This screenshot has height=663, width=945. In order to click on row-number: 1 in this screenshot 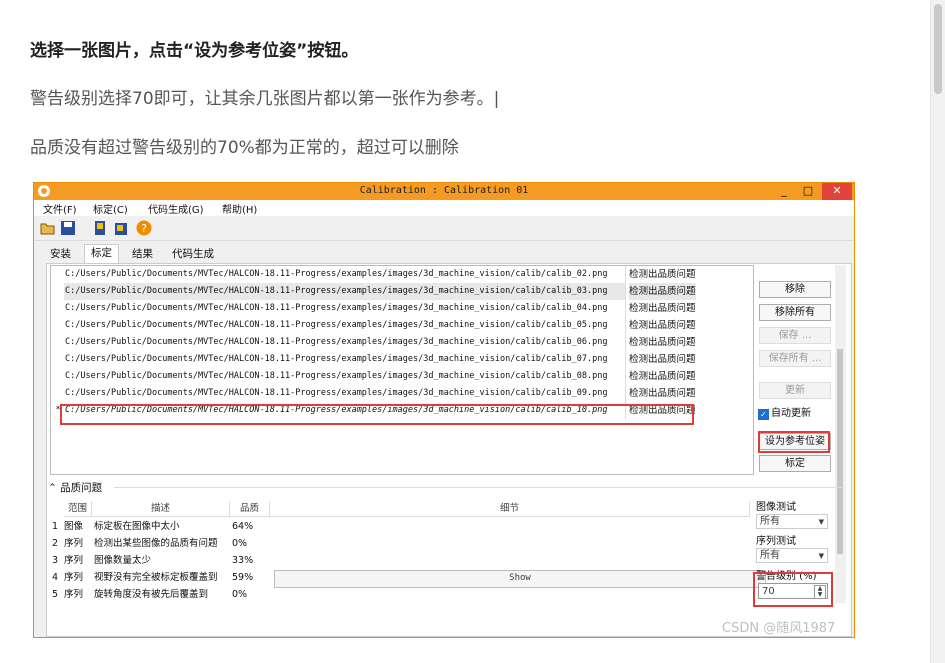, I will do `click(55, 526)`.